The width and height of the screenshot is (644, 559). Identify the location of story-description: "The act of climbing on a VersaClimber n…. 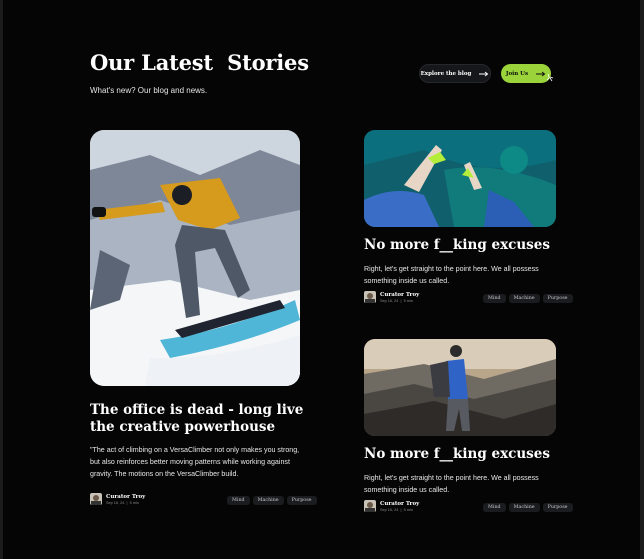
(195, 462).